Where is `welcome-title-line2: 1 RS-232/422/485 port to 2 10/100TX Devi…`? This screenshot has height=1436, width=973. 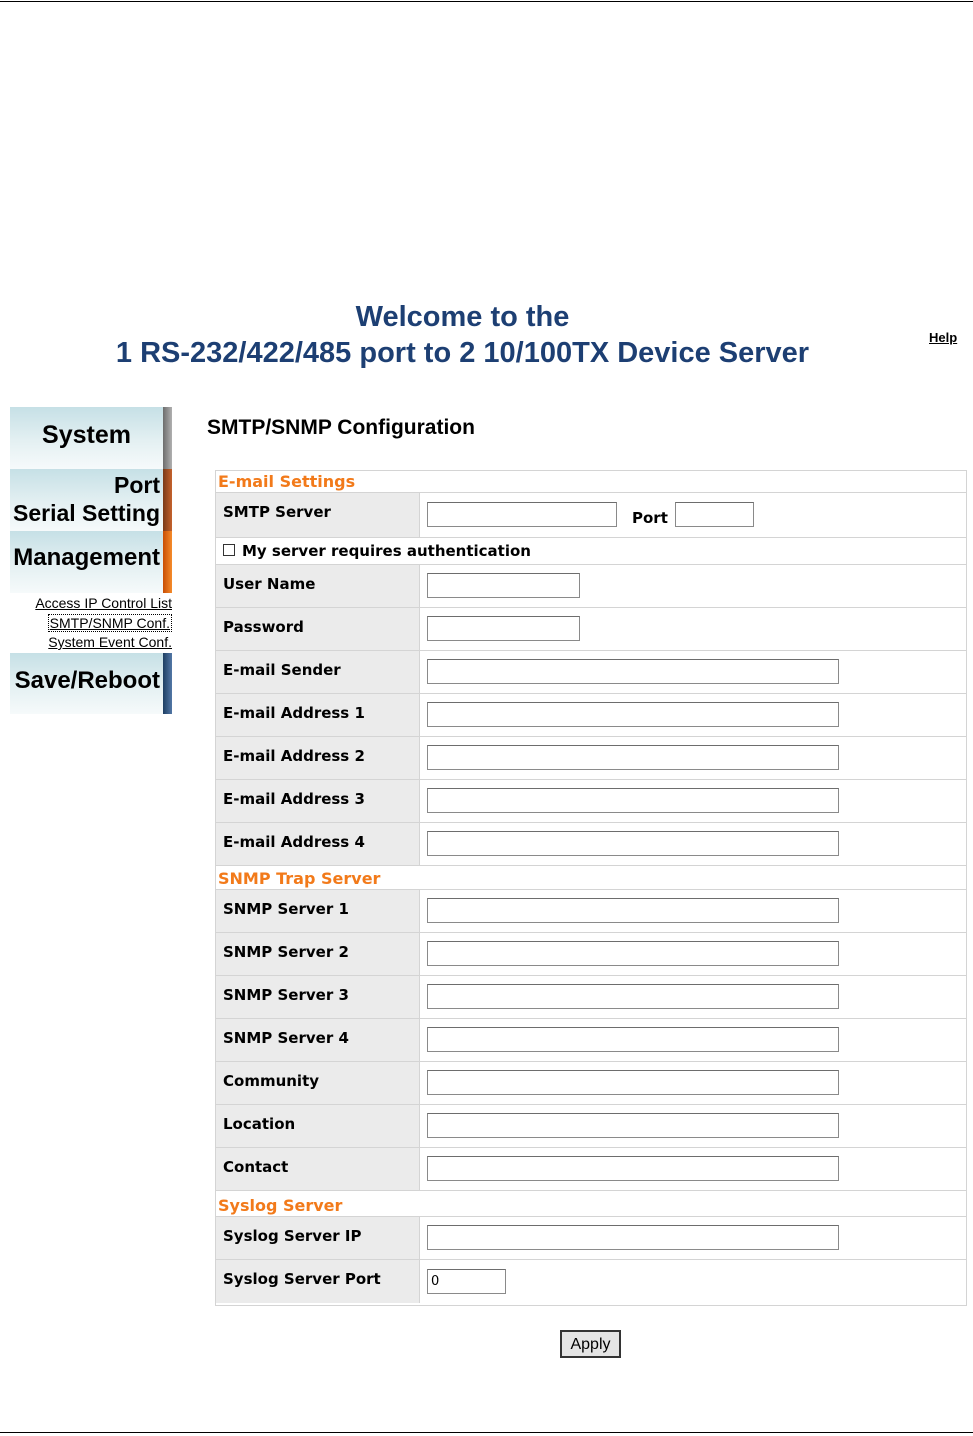 welcome-title-line2: 1 RS-232/422/485 port to 2 10/100TX Devi… is located at coordinates (462, 353).